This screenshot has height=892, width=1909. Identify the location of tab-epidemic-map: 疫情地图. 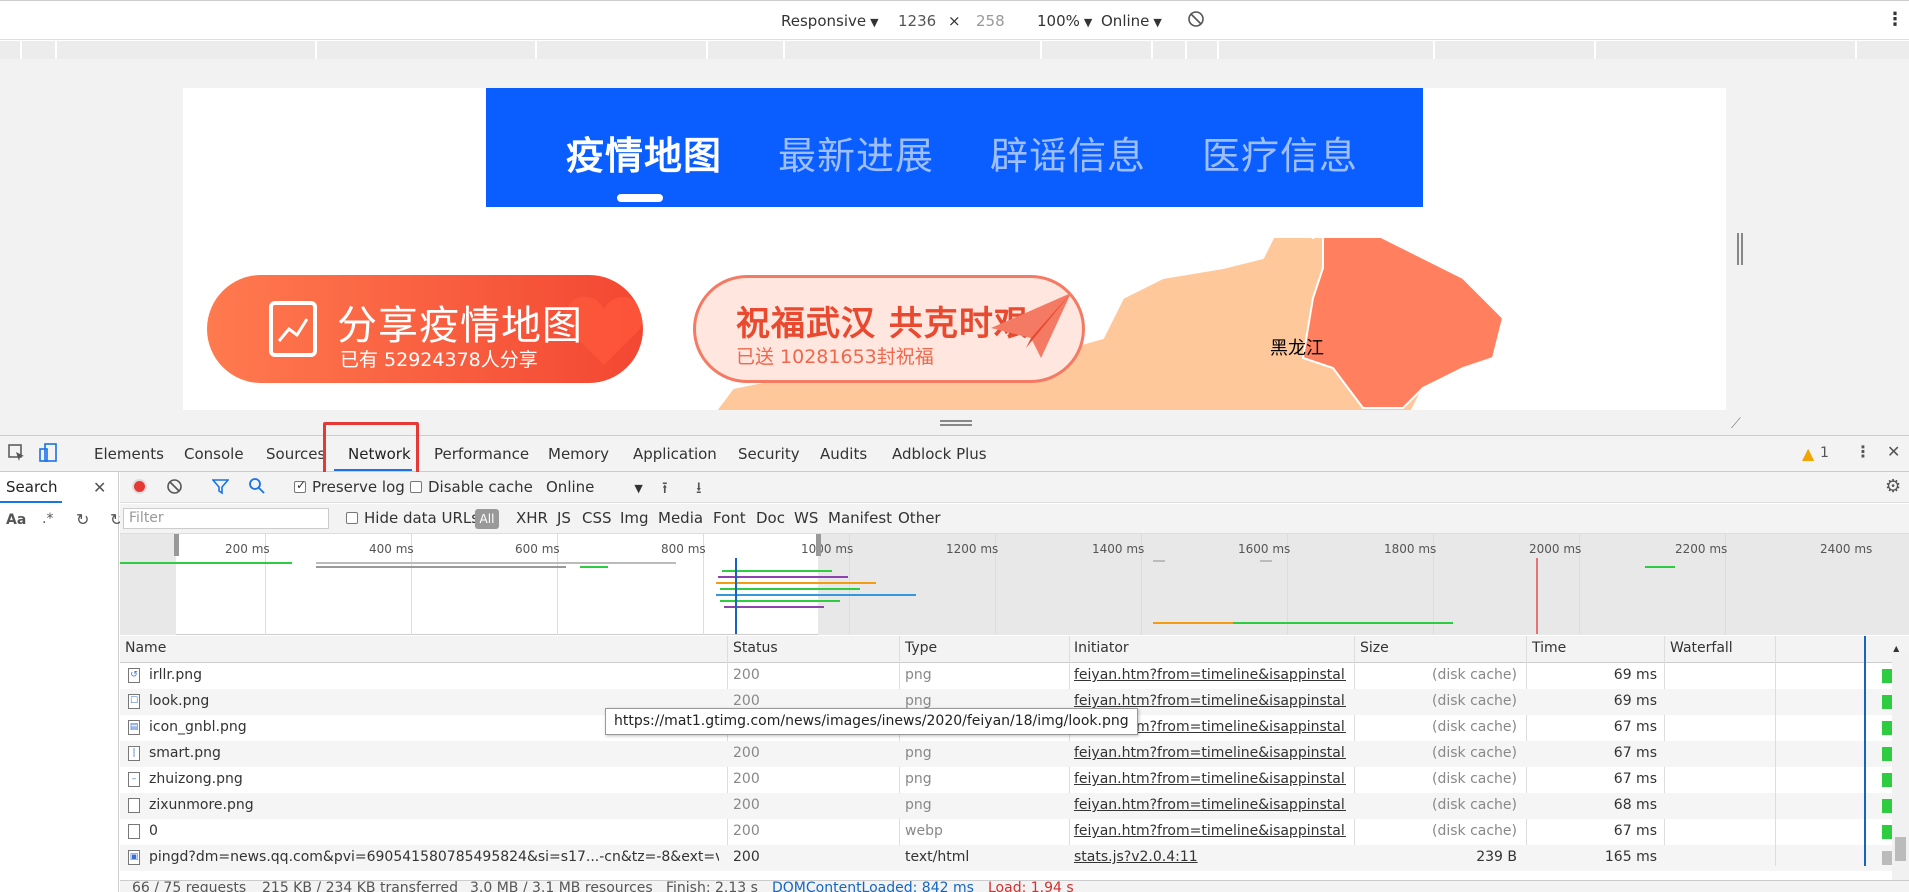
(644, 152).